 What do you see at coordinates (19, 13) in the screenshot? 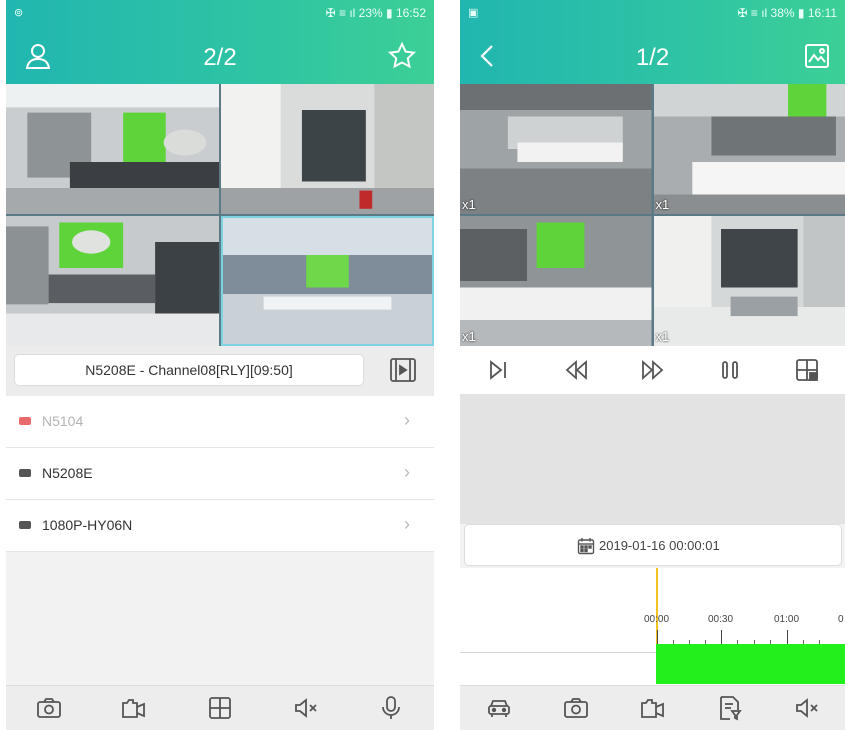
I see `status-bar-left: ⊚` at bounding box center [19, 13].